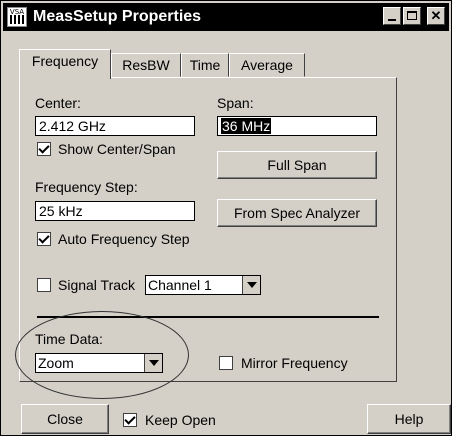  I want to click on maximize-icon, so click(412, 15).